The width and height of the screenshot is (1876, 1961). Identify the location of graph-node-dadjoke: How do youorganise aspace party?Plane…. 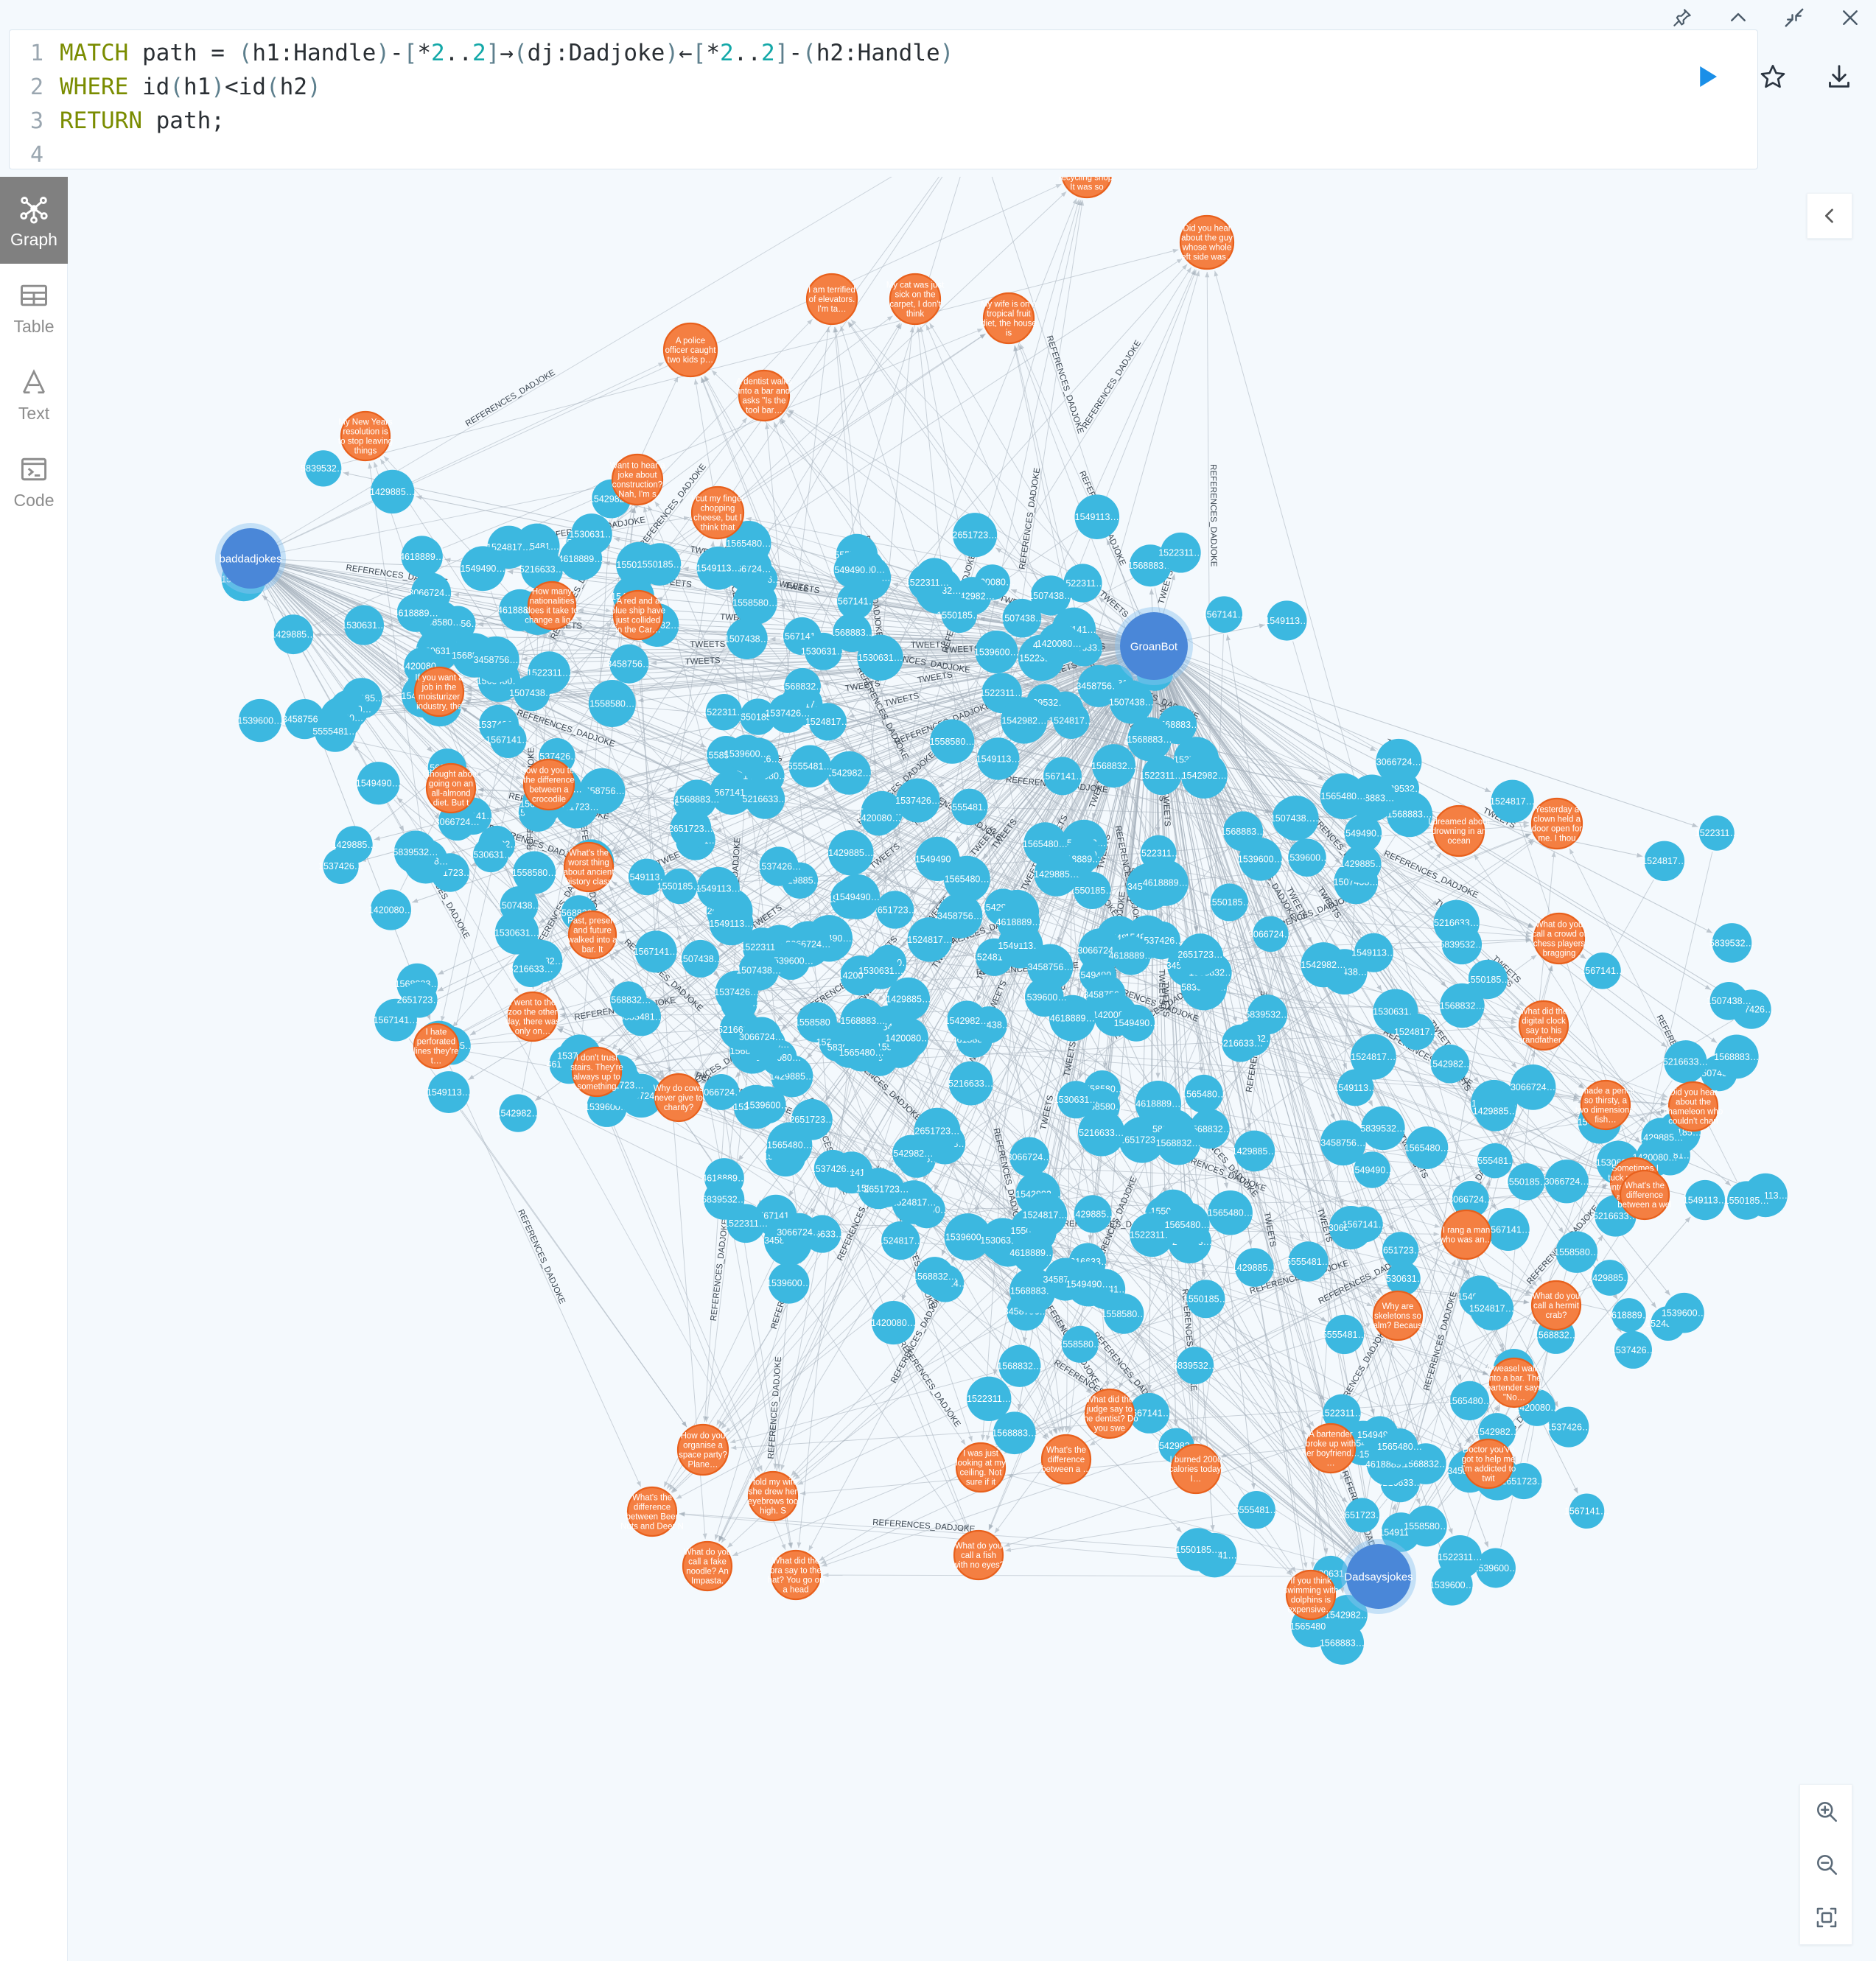
(702, 1449).